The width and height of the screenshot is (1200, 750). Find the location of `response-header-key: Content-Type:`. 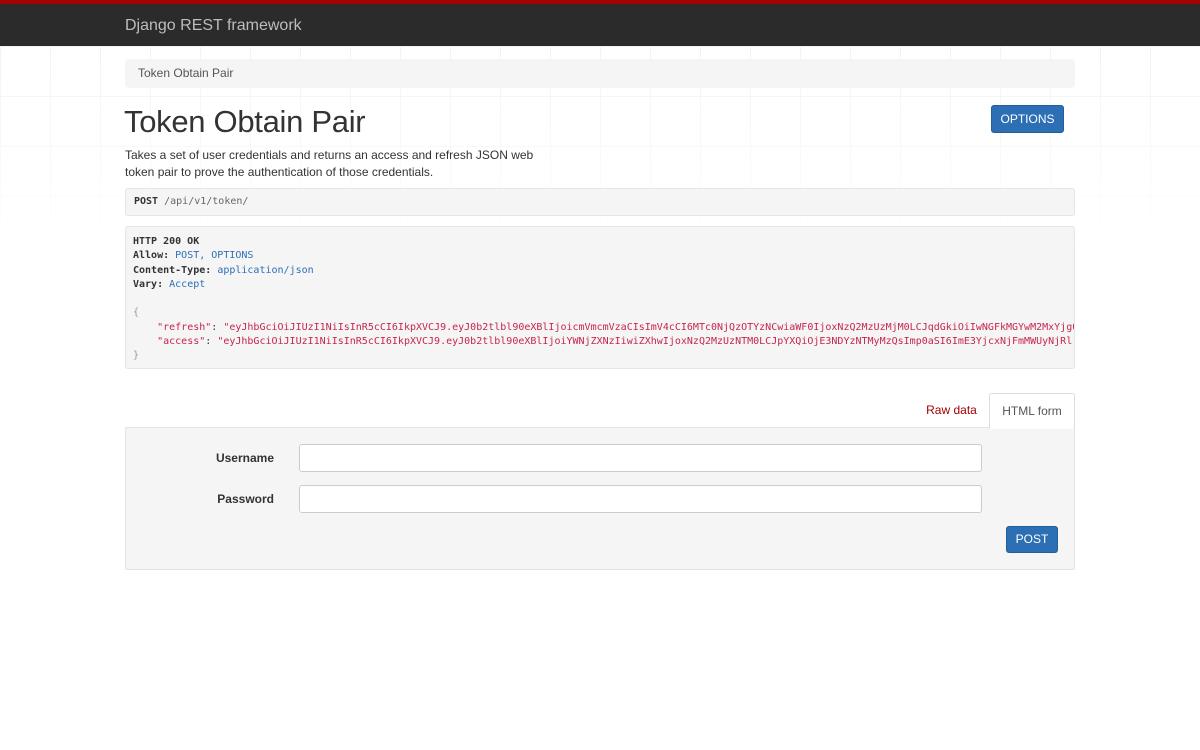

response-header-key: Content-Type: is located at coordinates (172, 270).